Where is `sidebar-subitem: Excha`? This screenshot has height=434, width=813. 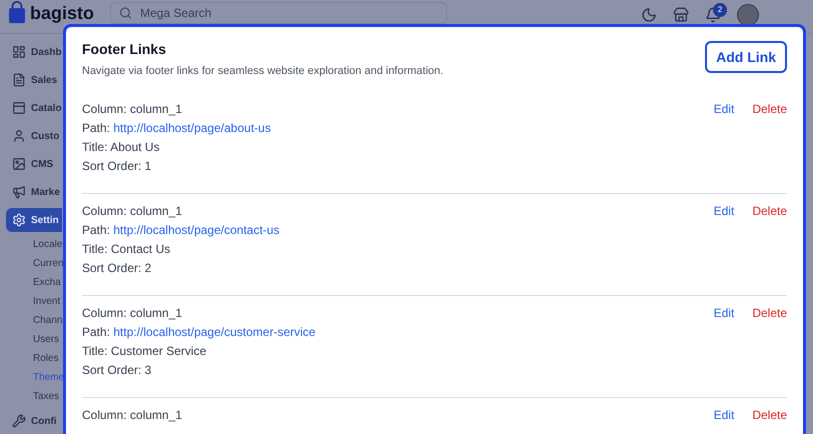
sidebar-subitem: Excha is located at coordinates (47, 282).